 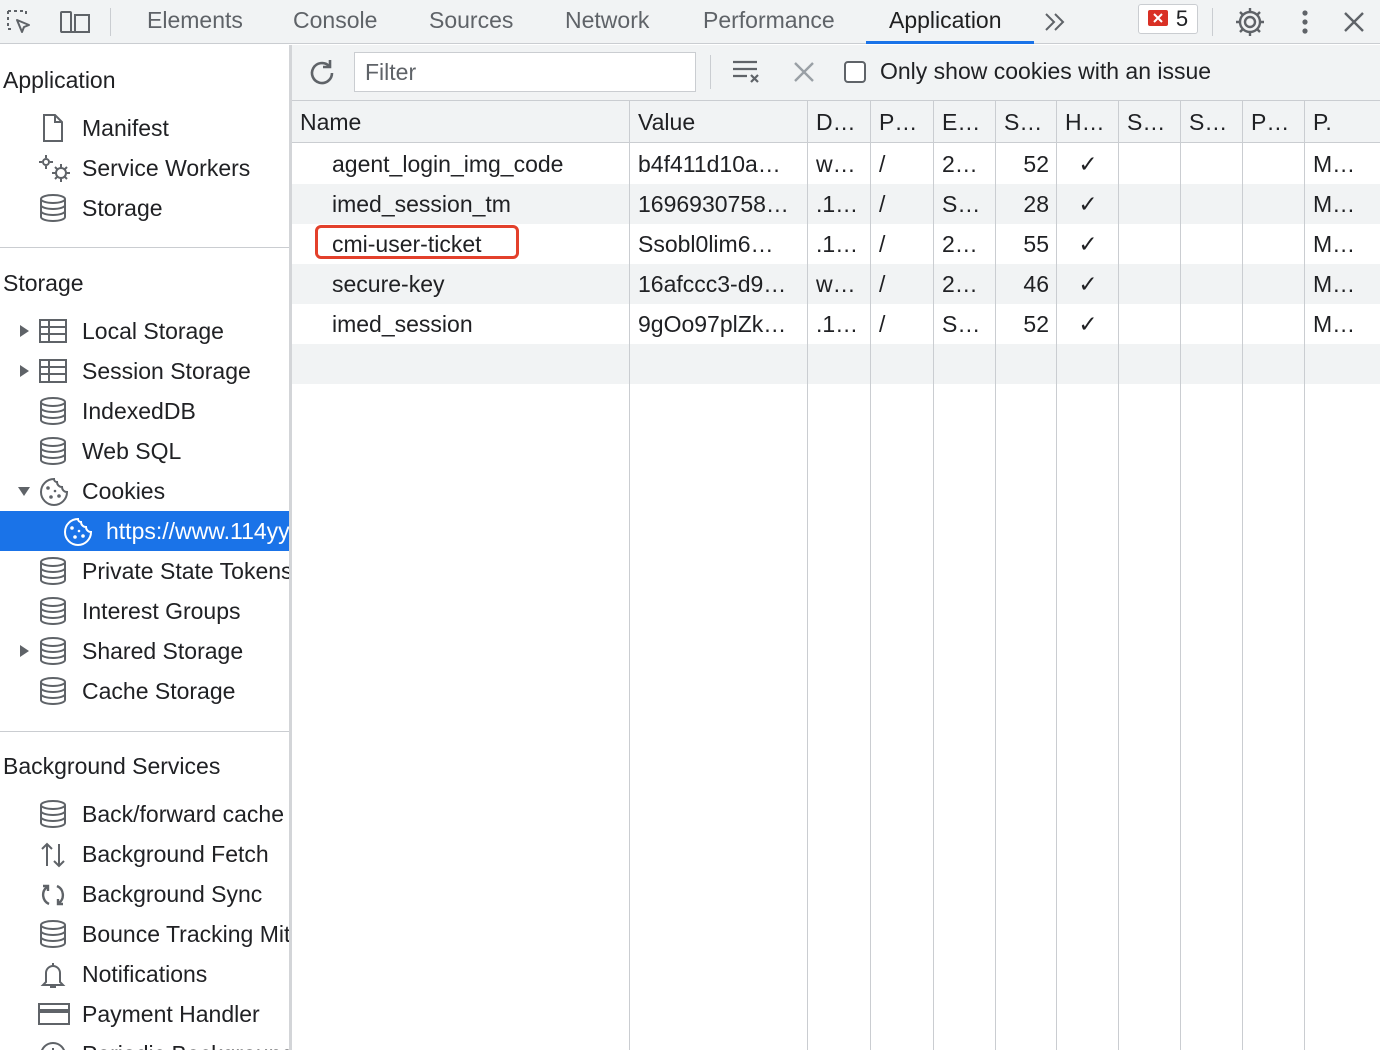 I want to click on tab-elements: Elements, so click(x=195, y=22).